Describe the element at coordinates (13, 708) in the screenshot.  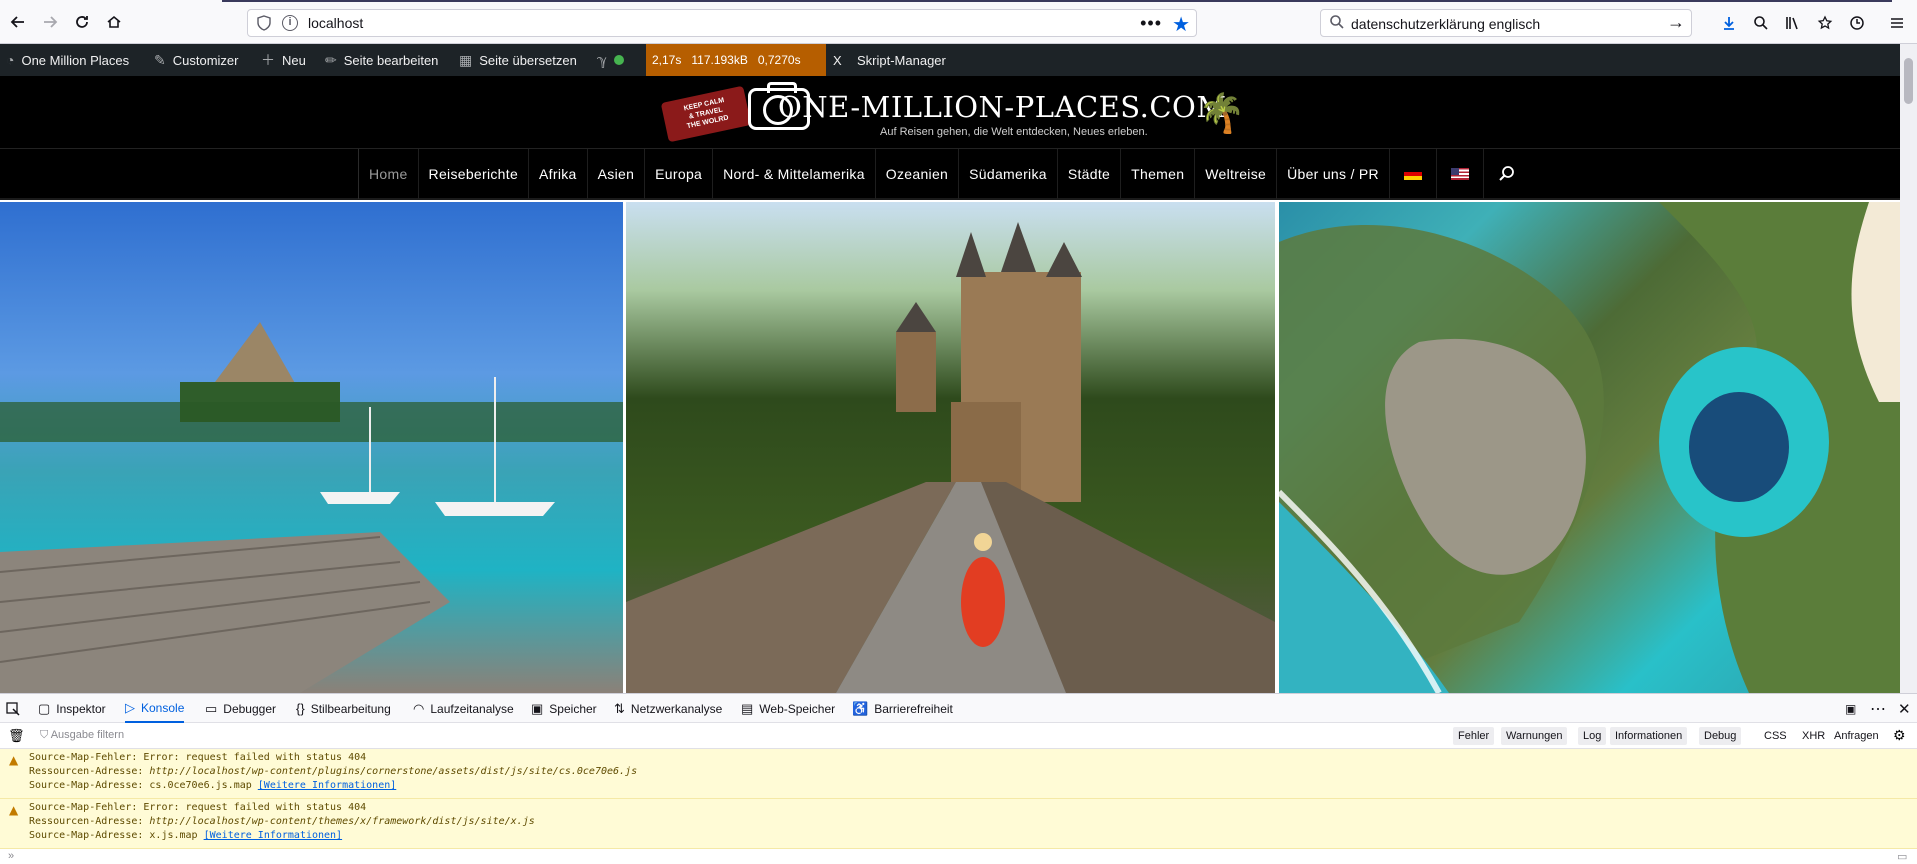
I see `element-picker-icon` at that location.